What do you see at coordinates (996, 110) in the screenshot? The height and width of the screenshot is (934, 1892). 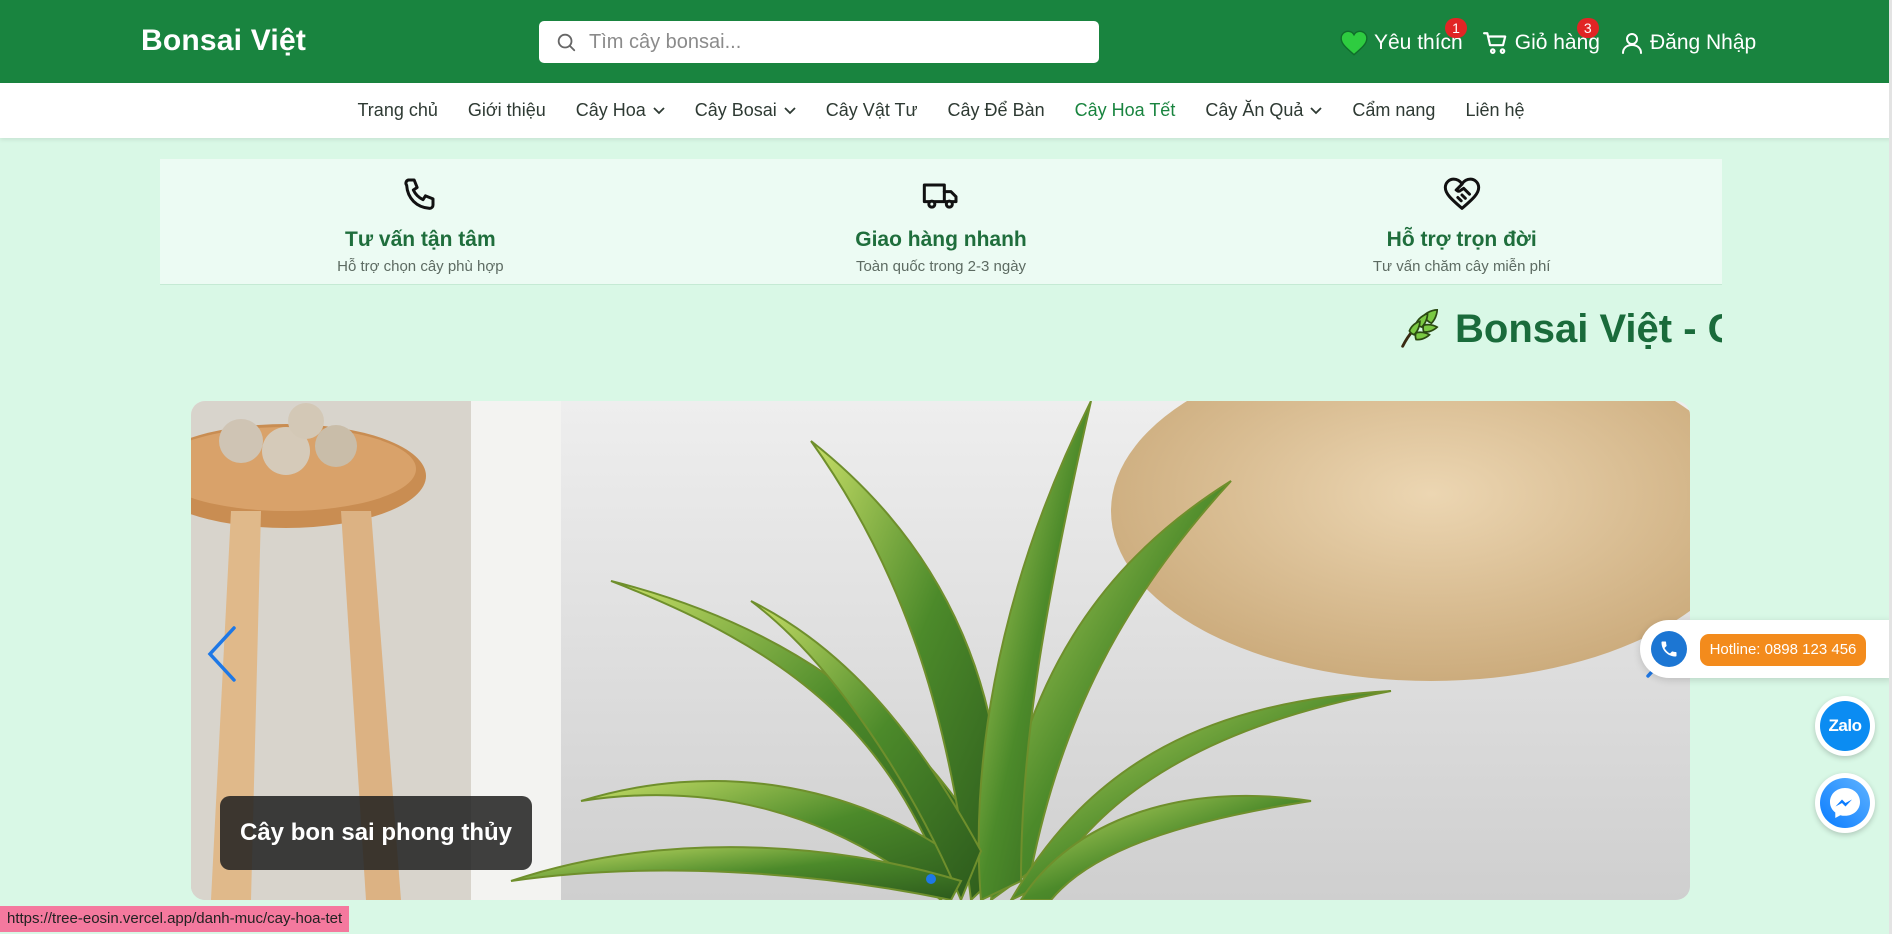 I see `nav-item-cay-de-ban: Cây Để Bàn` at bounding box center [996, 110].